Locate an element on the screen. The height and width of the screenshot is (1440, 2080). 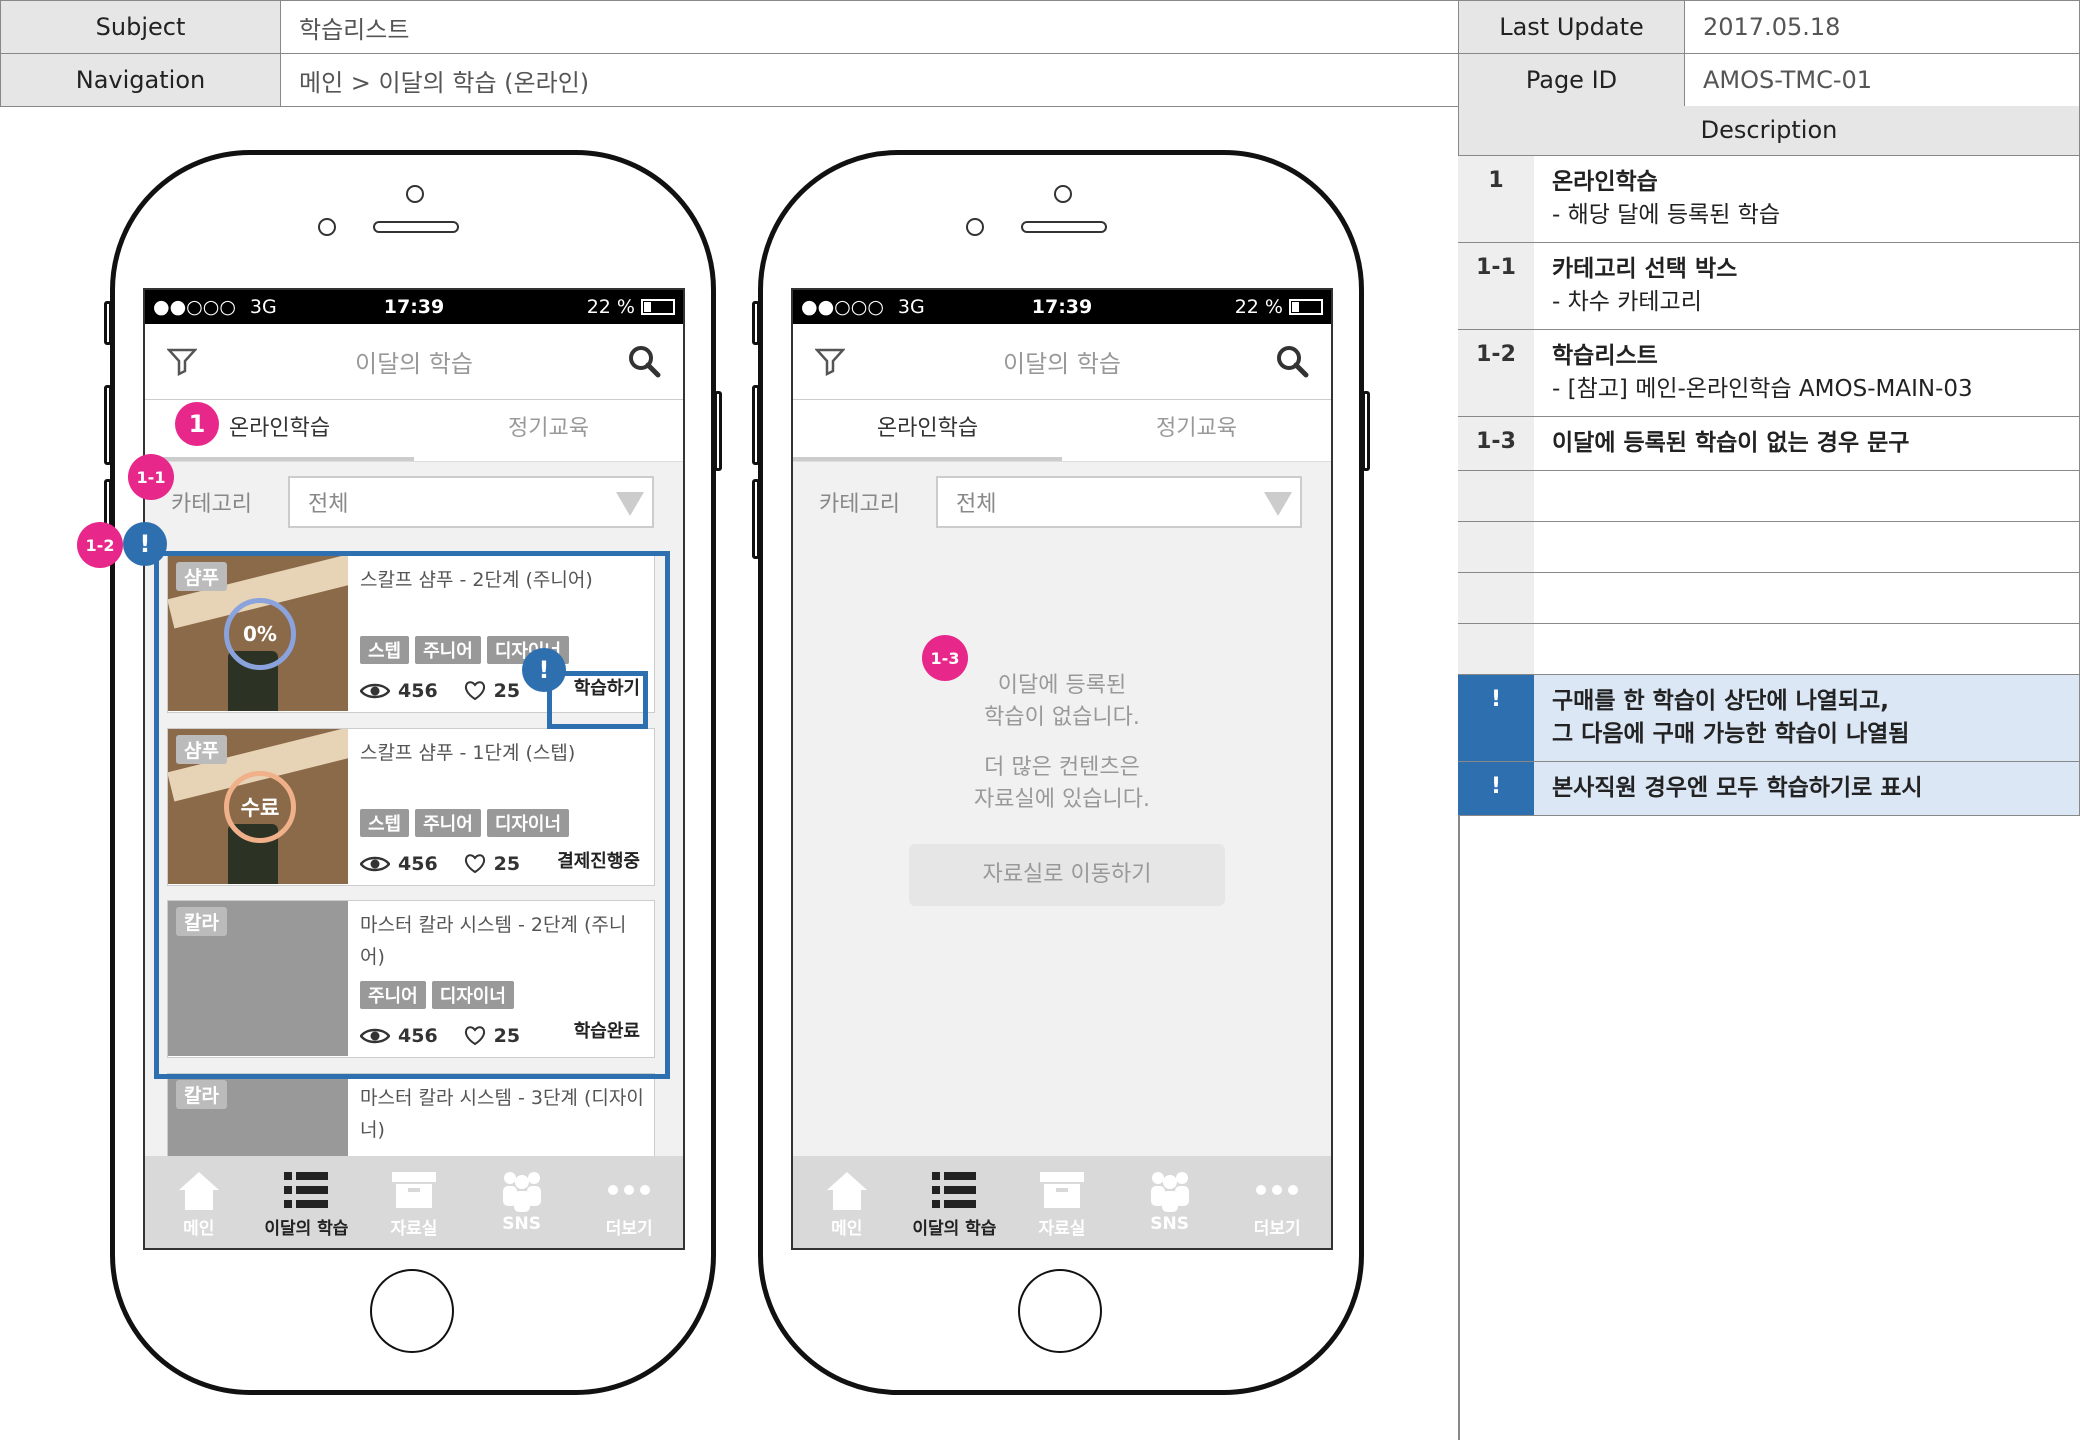
tab-online: 온라인학습 is located at coordinates (927, 430).